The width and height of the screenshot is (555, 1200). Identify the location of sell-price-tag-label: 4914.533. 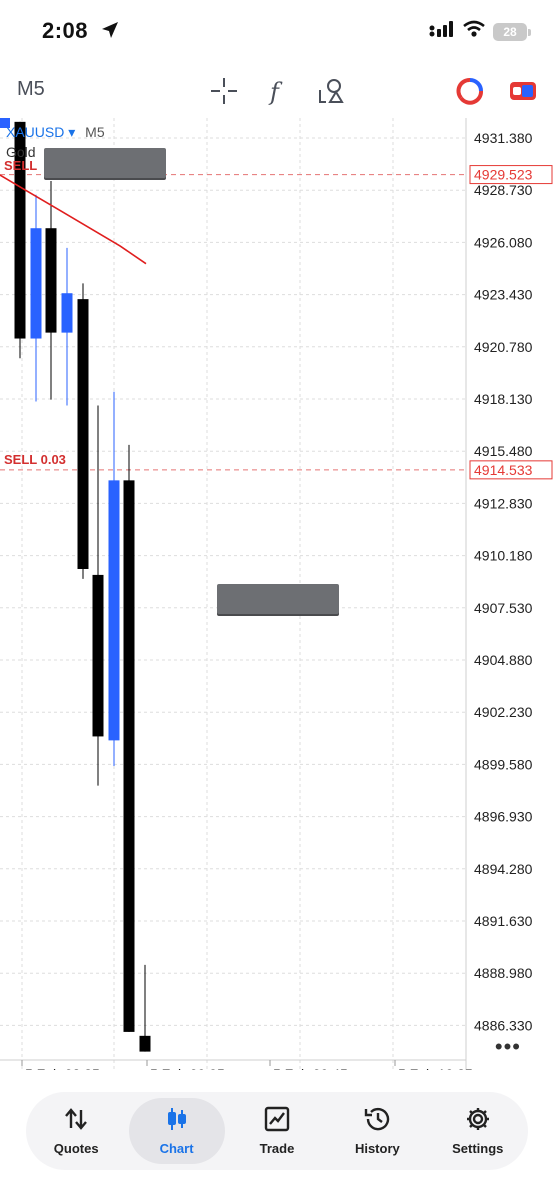
(503, 470).